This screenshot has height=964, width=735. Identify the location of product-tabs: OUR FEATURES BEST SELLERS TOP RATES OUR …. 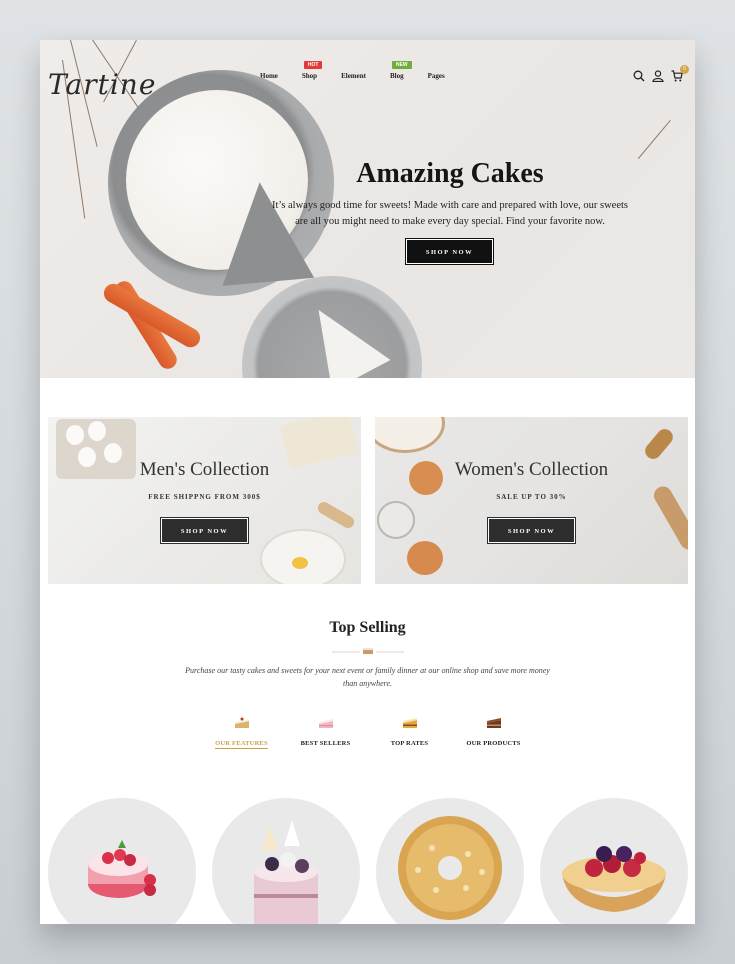
(367, 731).